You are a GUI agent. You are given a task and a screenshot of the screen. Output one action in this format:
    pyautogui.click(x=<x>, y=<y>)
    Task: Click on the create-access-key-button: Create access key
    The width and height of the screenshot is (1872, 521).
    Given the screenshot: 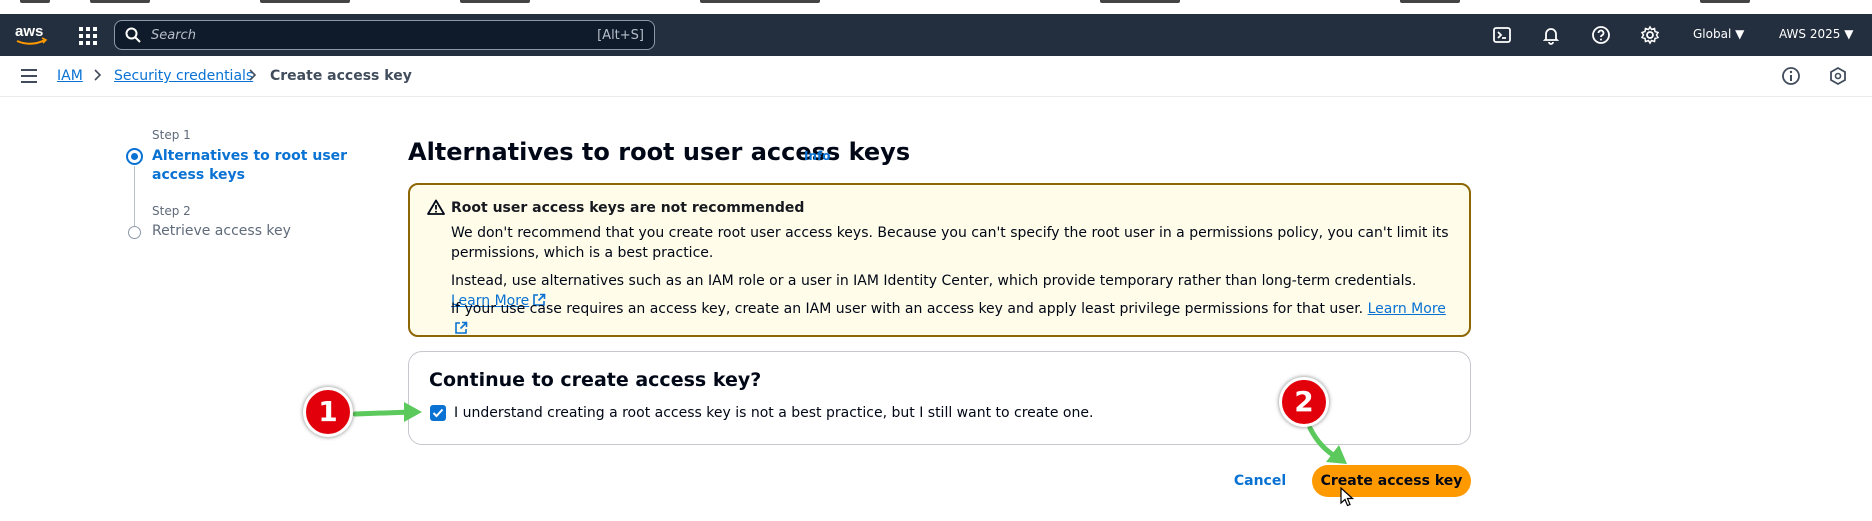 What is the action you would take?
    pyautogui.click(x=1391, y=481)
    